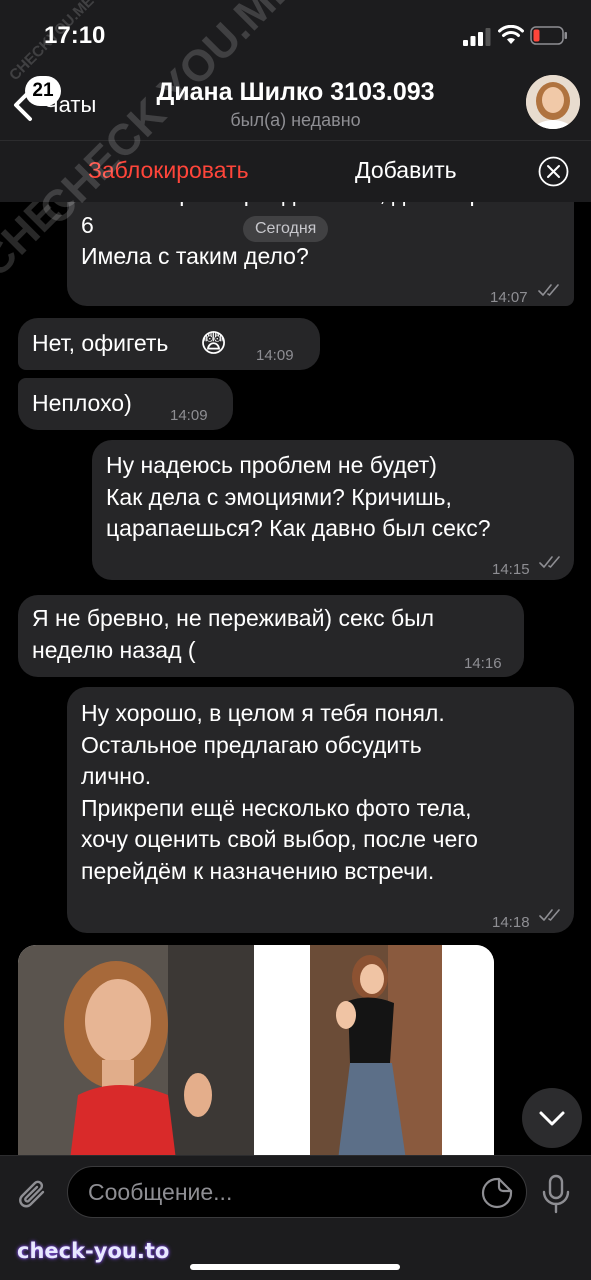  What do you see at coordinates (497, 1193) in the screenshot?
I see `sticker-icon` at bounding box center [497, 1193].